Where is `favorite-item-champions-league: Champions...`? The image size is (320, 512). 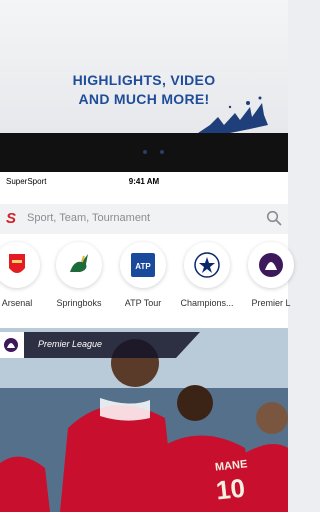 favorite-item-champions-league: Champions... is located at coordinates (207, 275).